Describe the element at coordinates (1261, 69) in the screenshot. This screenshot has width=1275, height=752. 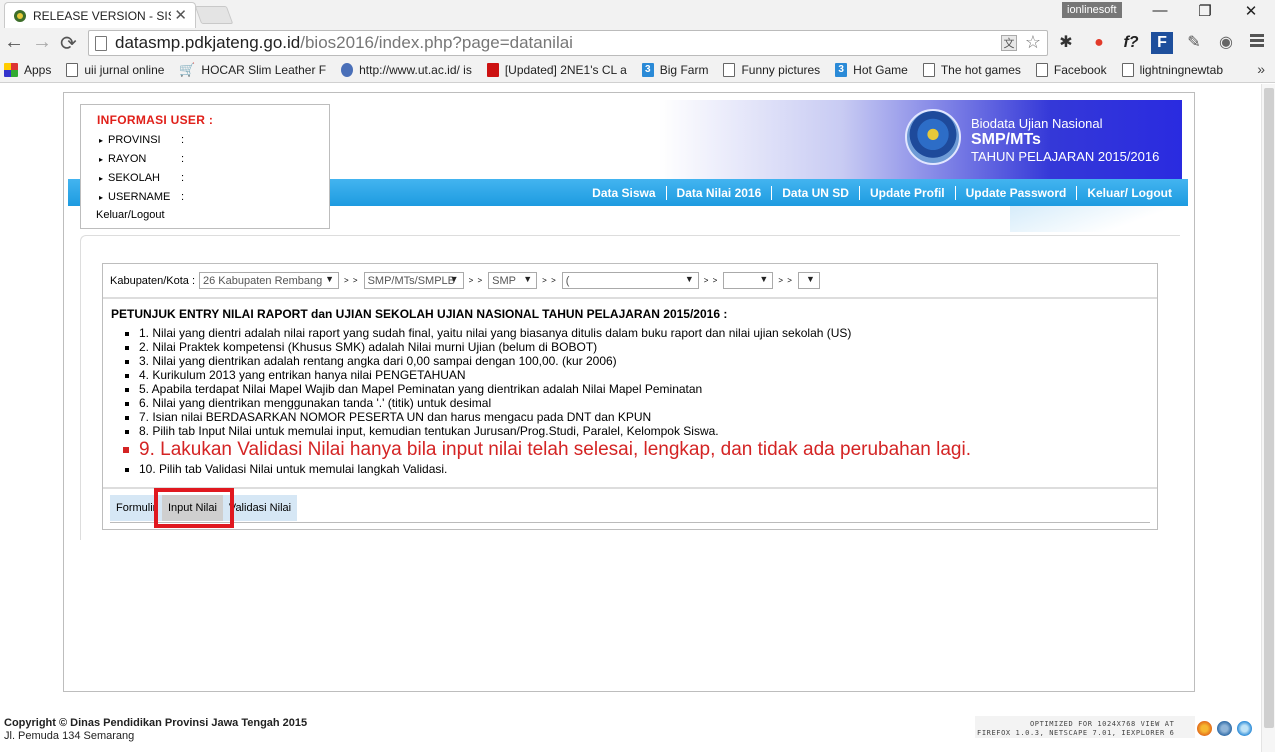
I see `bookmarks-overflow-icon: »` at that location.